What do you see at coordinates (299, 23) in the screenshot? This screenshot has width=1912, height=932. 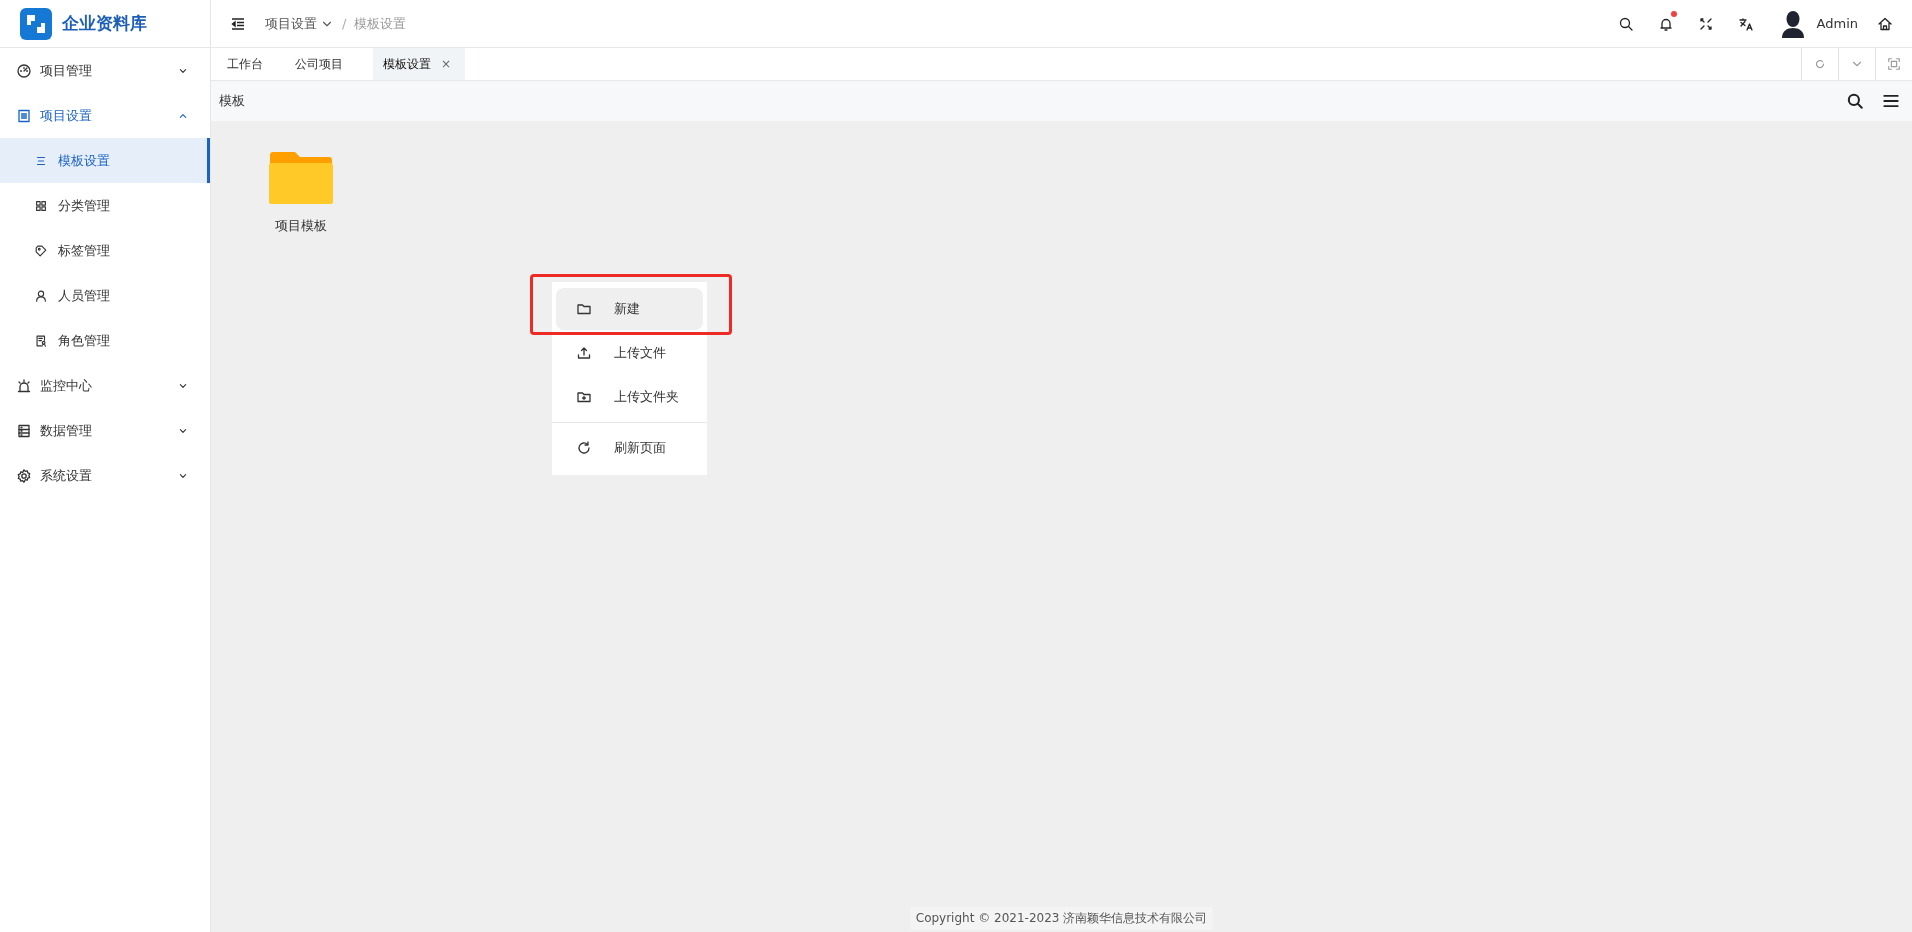 I see `breadcrumb-link: 项目设置` at bounding box center [299, 23].